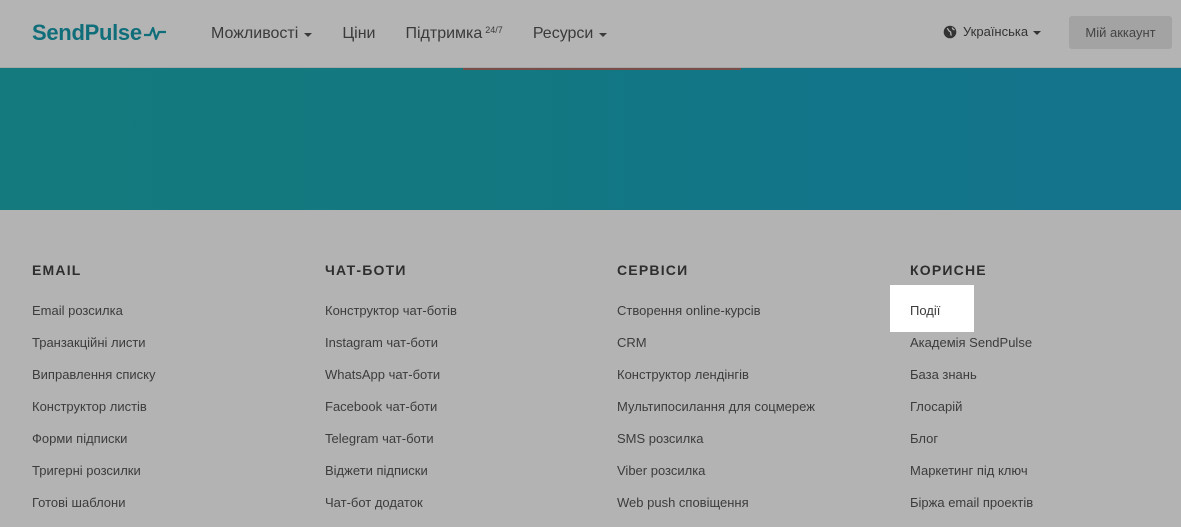 Image resolution: width=1181 pixels, height=527 pixels. What do you see at coordinates (971, 502) in the screenshot?
I see `footer-link: Біржа email проектів` at bounding box center [971, 502].